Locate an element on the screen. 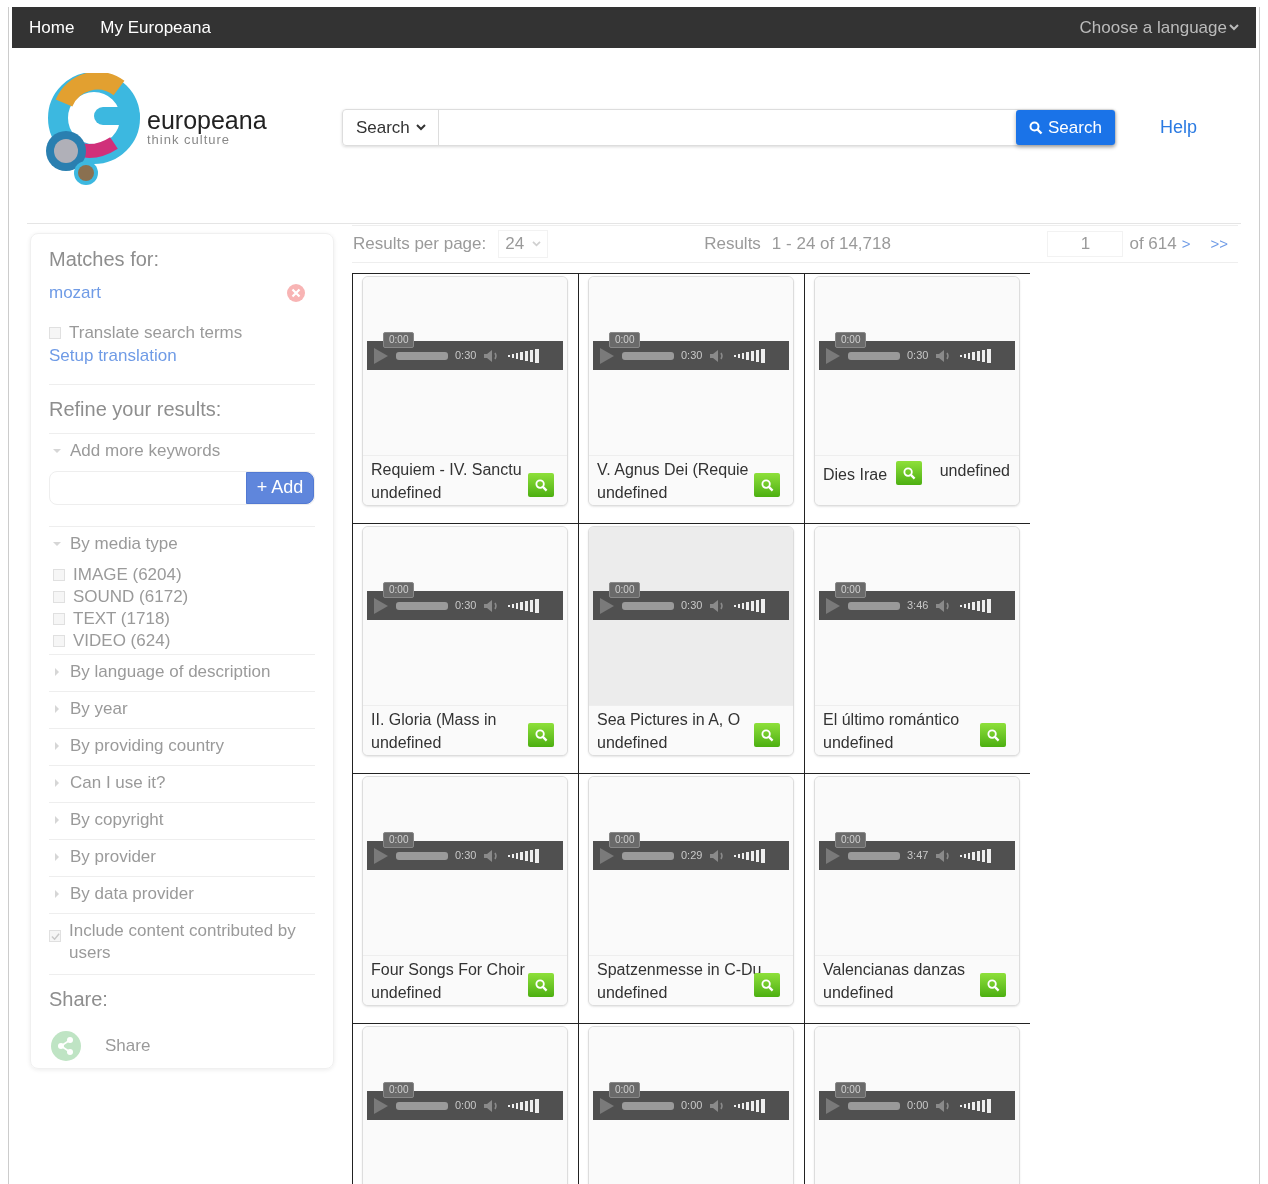 This screenshot has width=1268, height=1184. nav-link: Home is located at coordinates (52, 27).